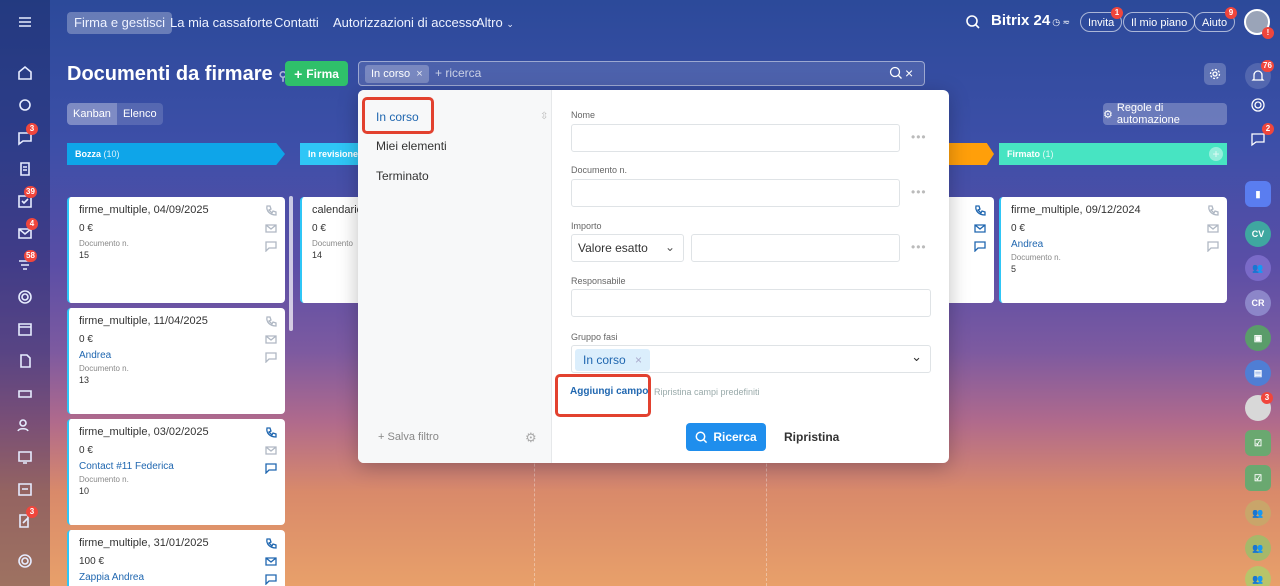  Describe the element at coordinates (1101, 19) in the screenshot. I see `invite-button: Invita 1` at that location.